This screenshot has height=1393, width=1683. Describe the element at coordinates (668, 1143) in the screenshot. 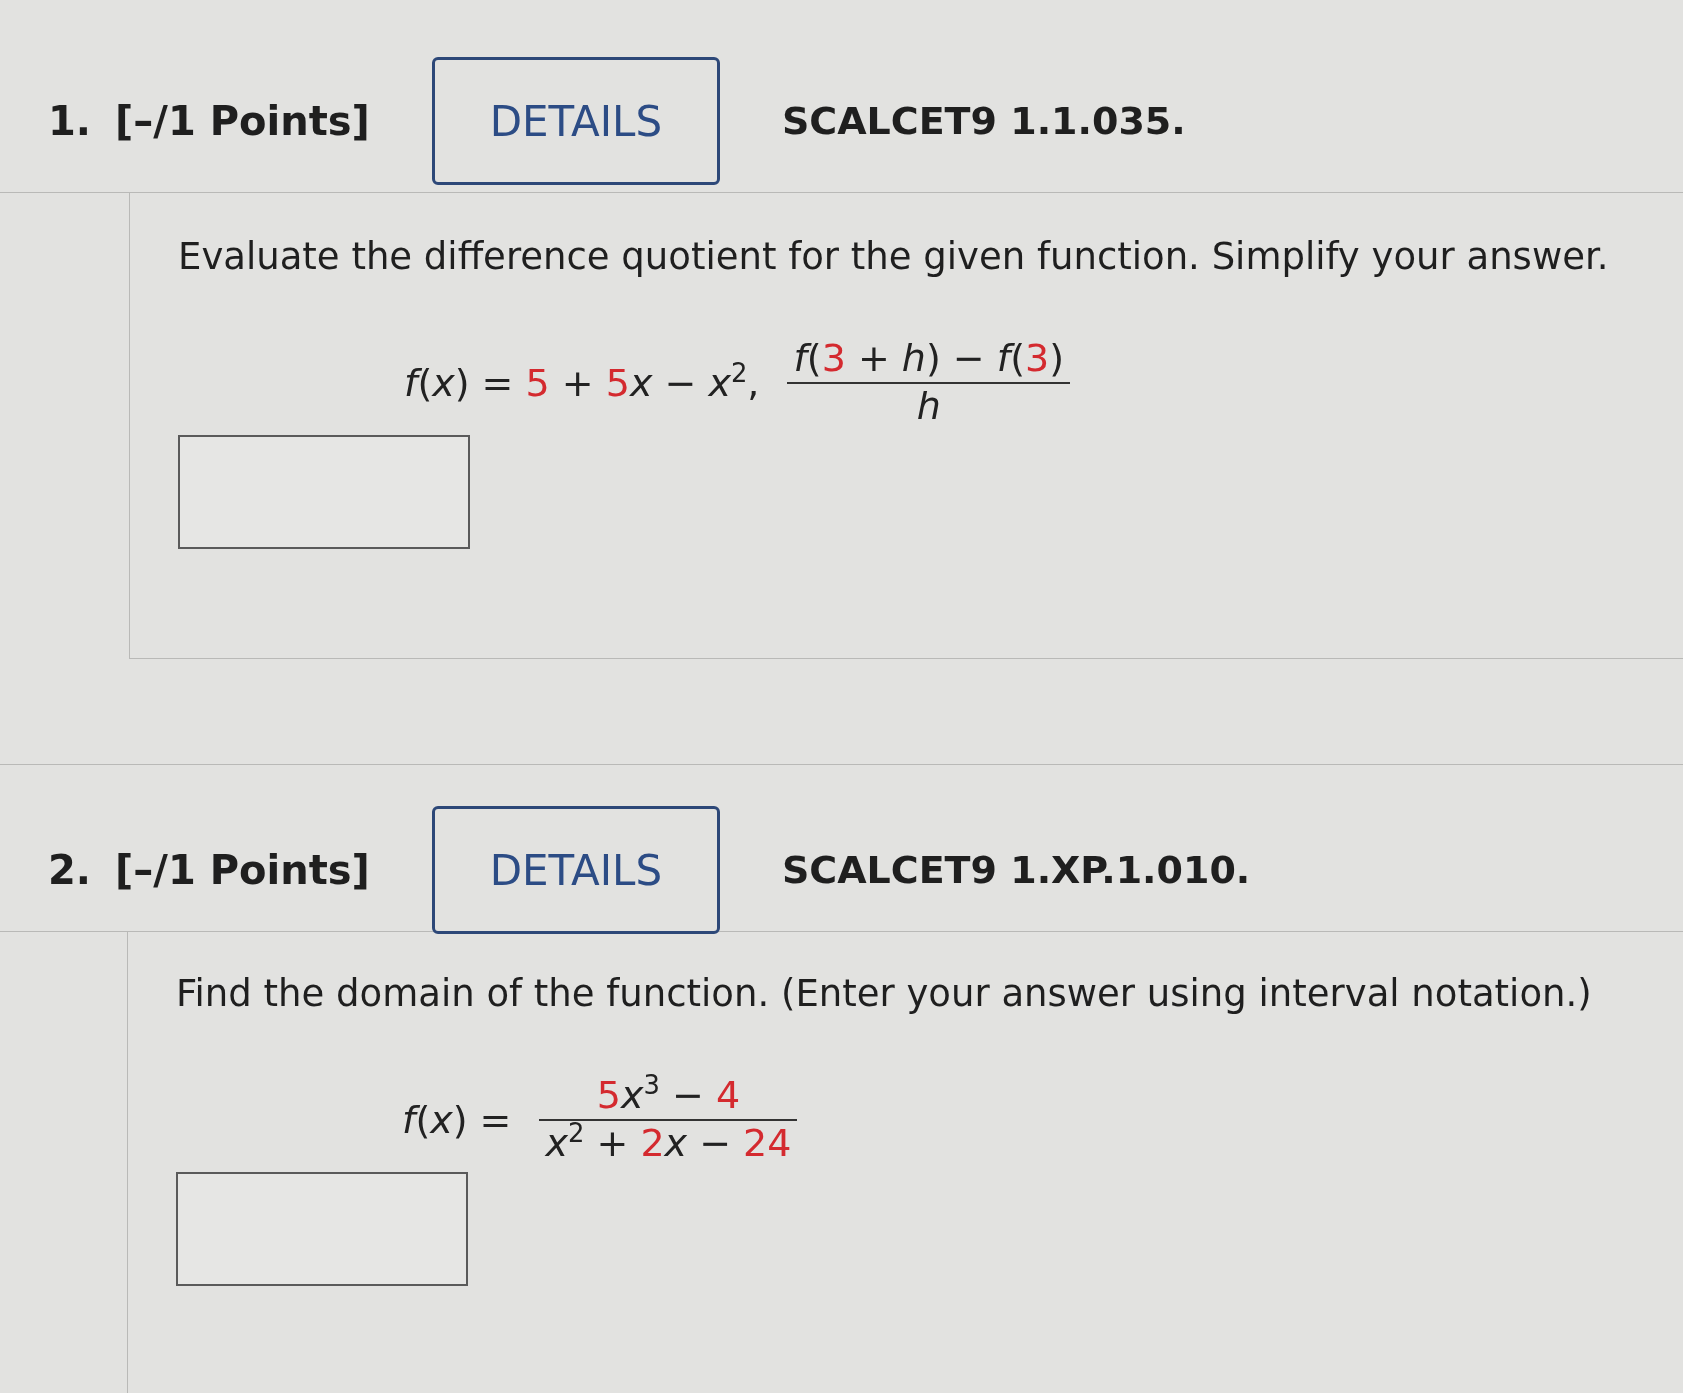

I see `fraction-denominator: x$^{2}$ + 2x − 24` at that location.